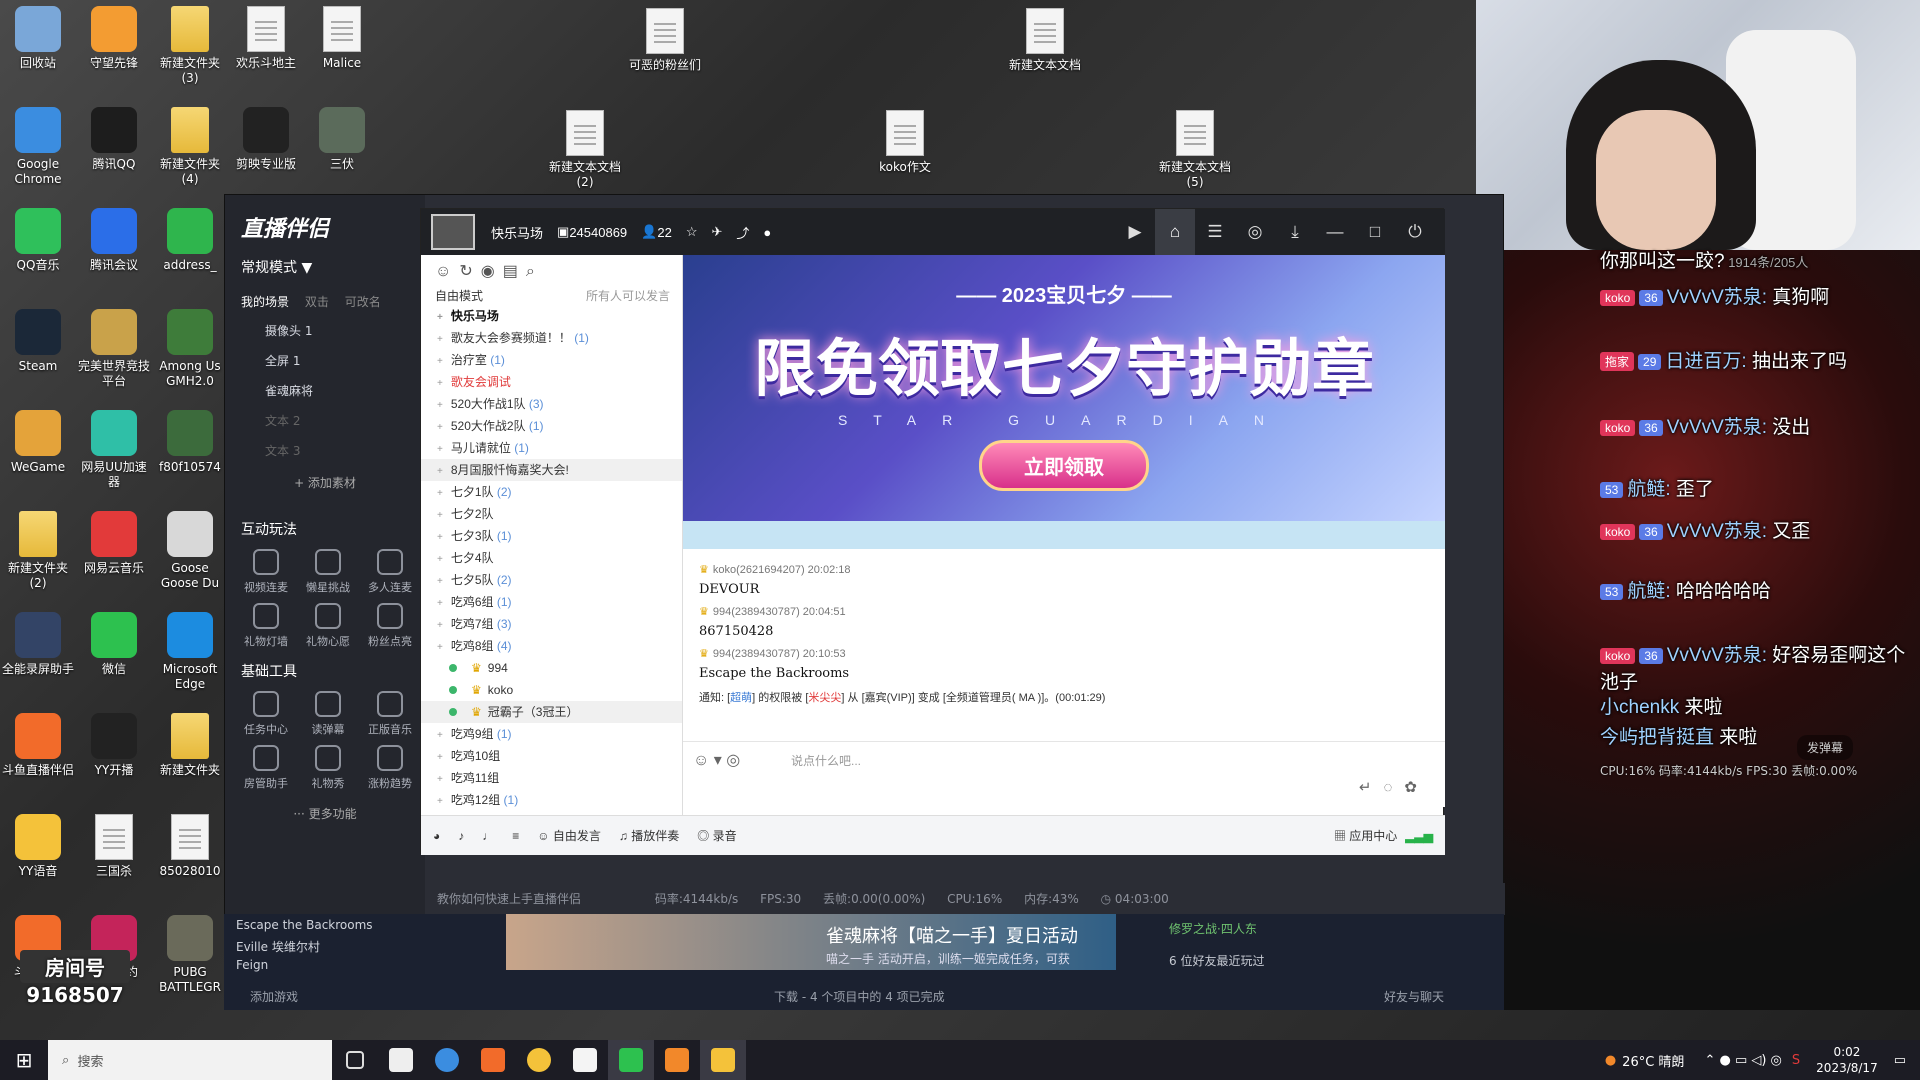 Image resolution: width=1920 pixels, height=1080 pixels. I want to click on download-status: 下载 - 4 个项目中的 4 项已完成, so click(859, 996).